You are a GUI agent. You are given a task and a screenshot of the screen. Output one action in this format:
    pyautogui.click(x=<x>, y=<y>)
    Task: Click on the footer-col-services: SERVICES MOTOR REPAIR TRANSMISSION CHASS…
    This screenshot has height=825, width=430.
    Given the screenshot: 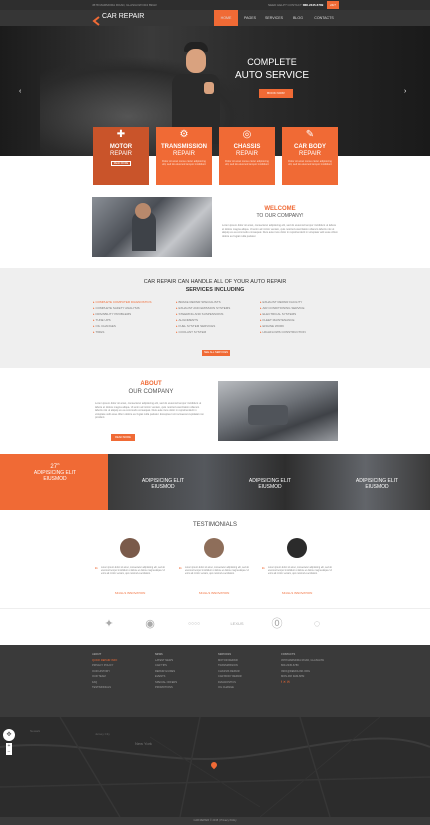 What is the action you would take?
    pyautogui.click(x=230, y=671)
    